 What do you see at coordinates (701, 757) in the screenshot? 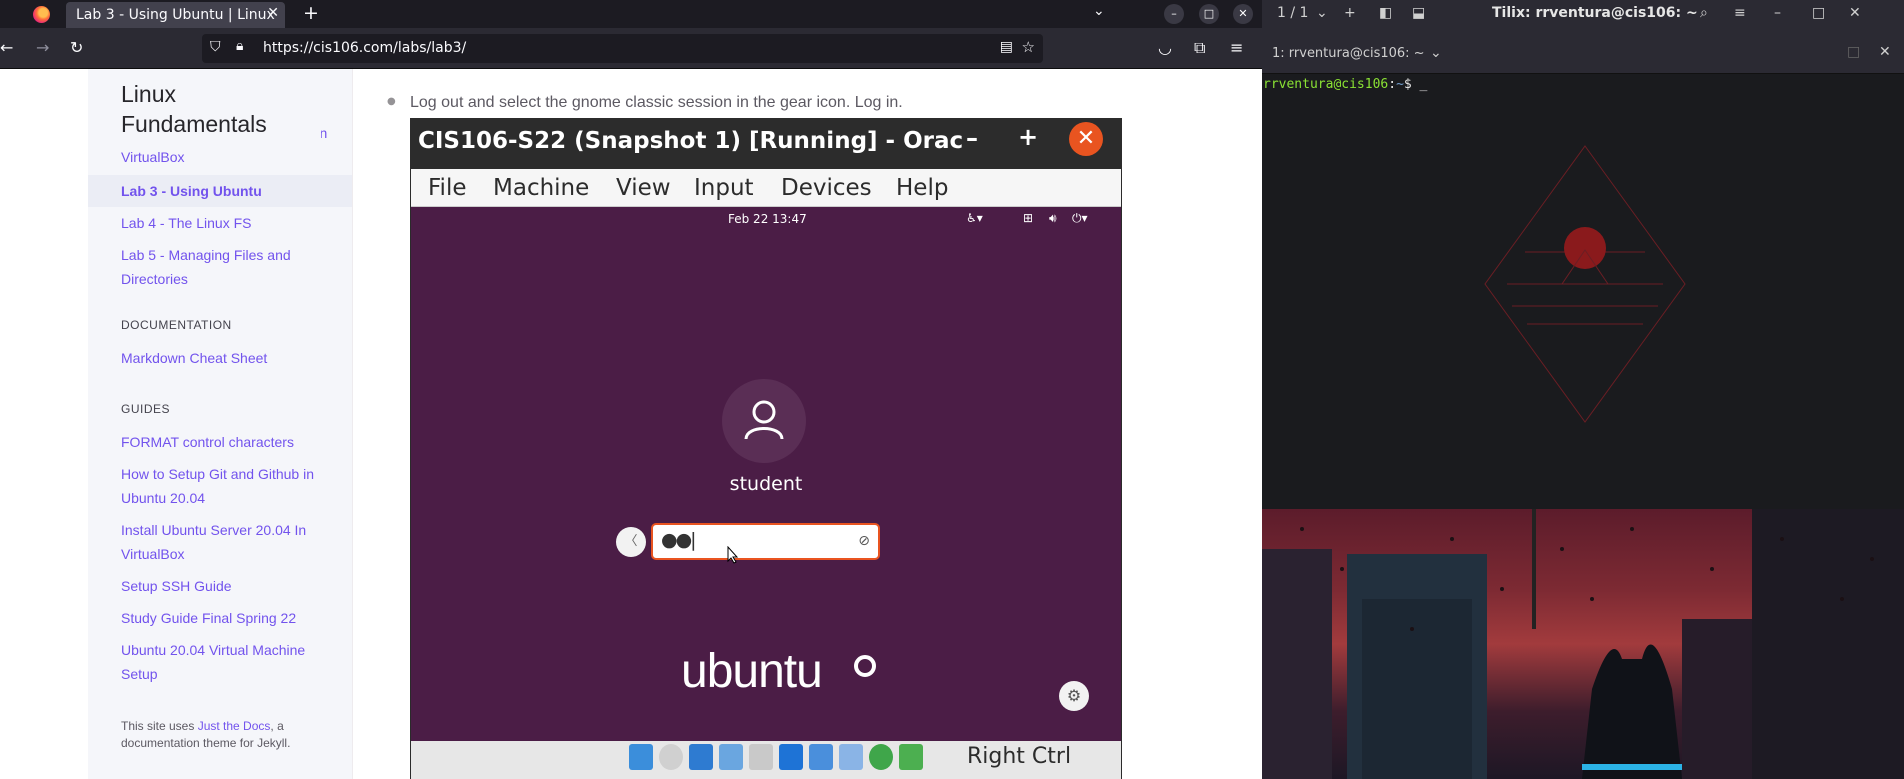
I see `network-adapter-icon` at bounding box center [701, 757].